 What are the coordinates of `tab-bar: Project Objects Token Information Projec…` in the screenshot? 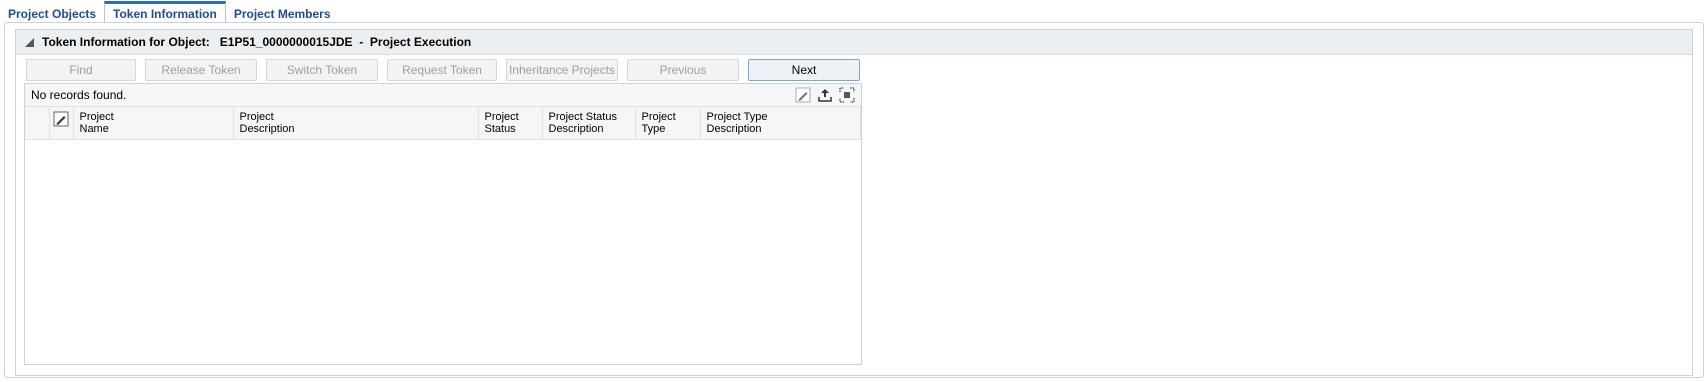 It's located at (169, 12).